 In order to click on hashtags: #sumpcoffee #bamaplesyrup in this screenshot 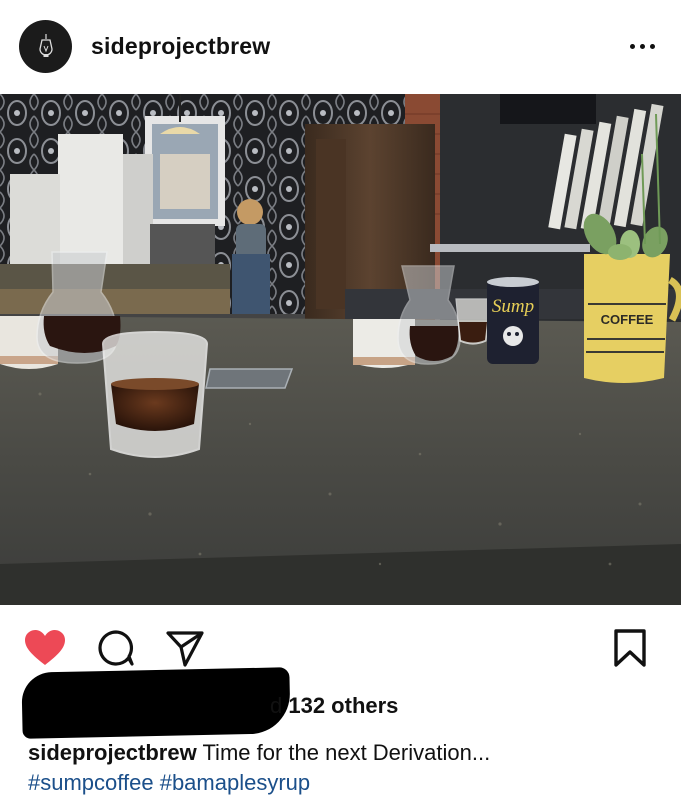, I will do `click(169, 783)`.